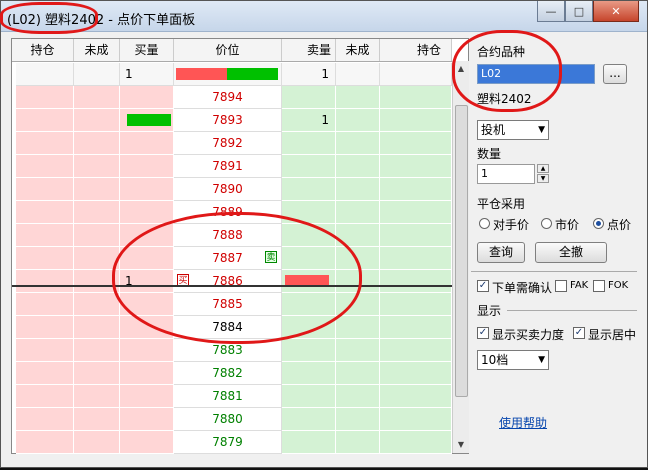  What do you see at coordinates (598, 223) in the screenshot?
I see `radio-point-price` at bounding box center [598, 223].